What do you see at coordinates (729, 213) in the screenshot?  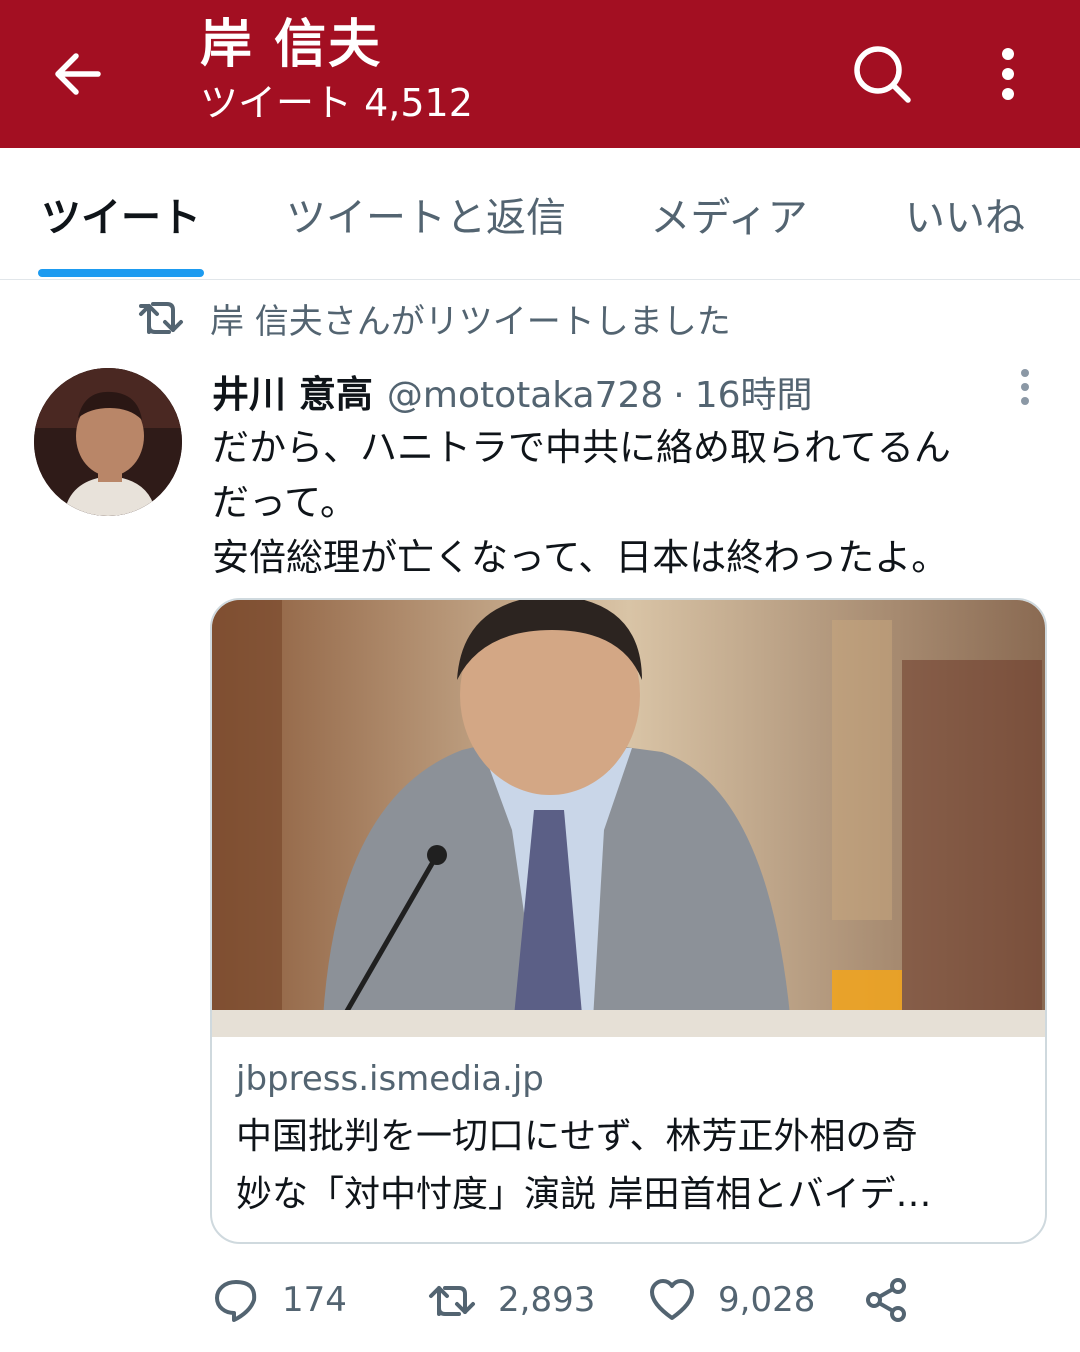 I see `tab-media: メディア` at bounding box center [729, 213].